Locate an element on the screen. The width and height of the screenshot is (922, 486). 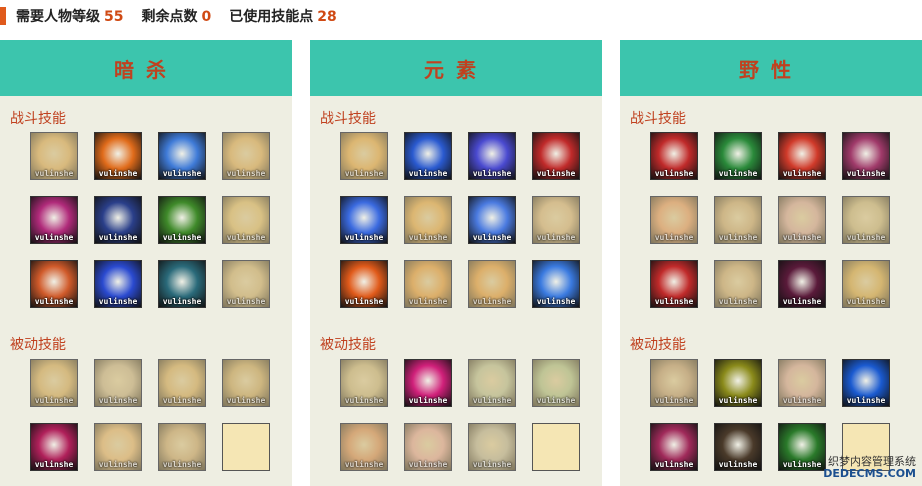
site-watermark: 织梦内容管理系统 DEDECMS.COM is located at coordinates (869, 468).